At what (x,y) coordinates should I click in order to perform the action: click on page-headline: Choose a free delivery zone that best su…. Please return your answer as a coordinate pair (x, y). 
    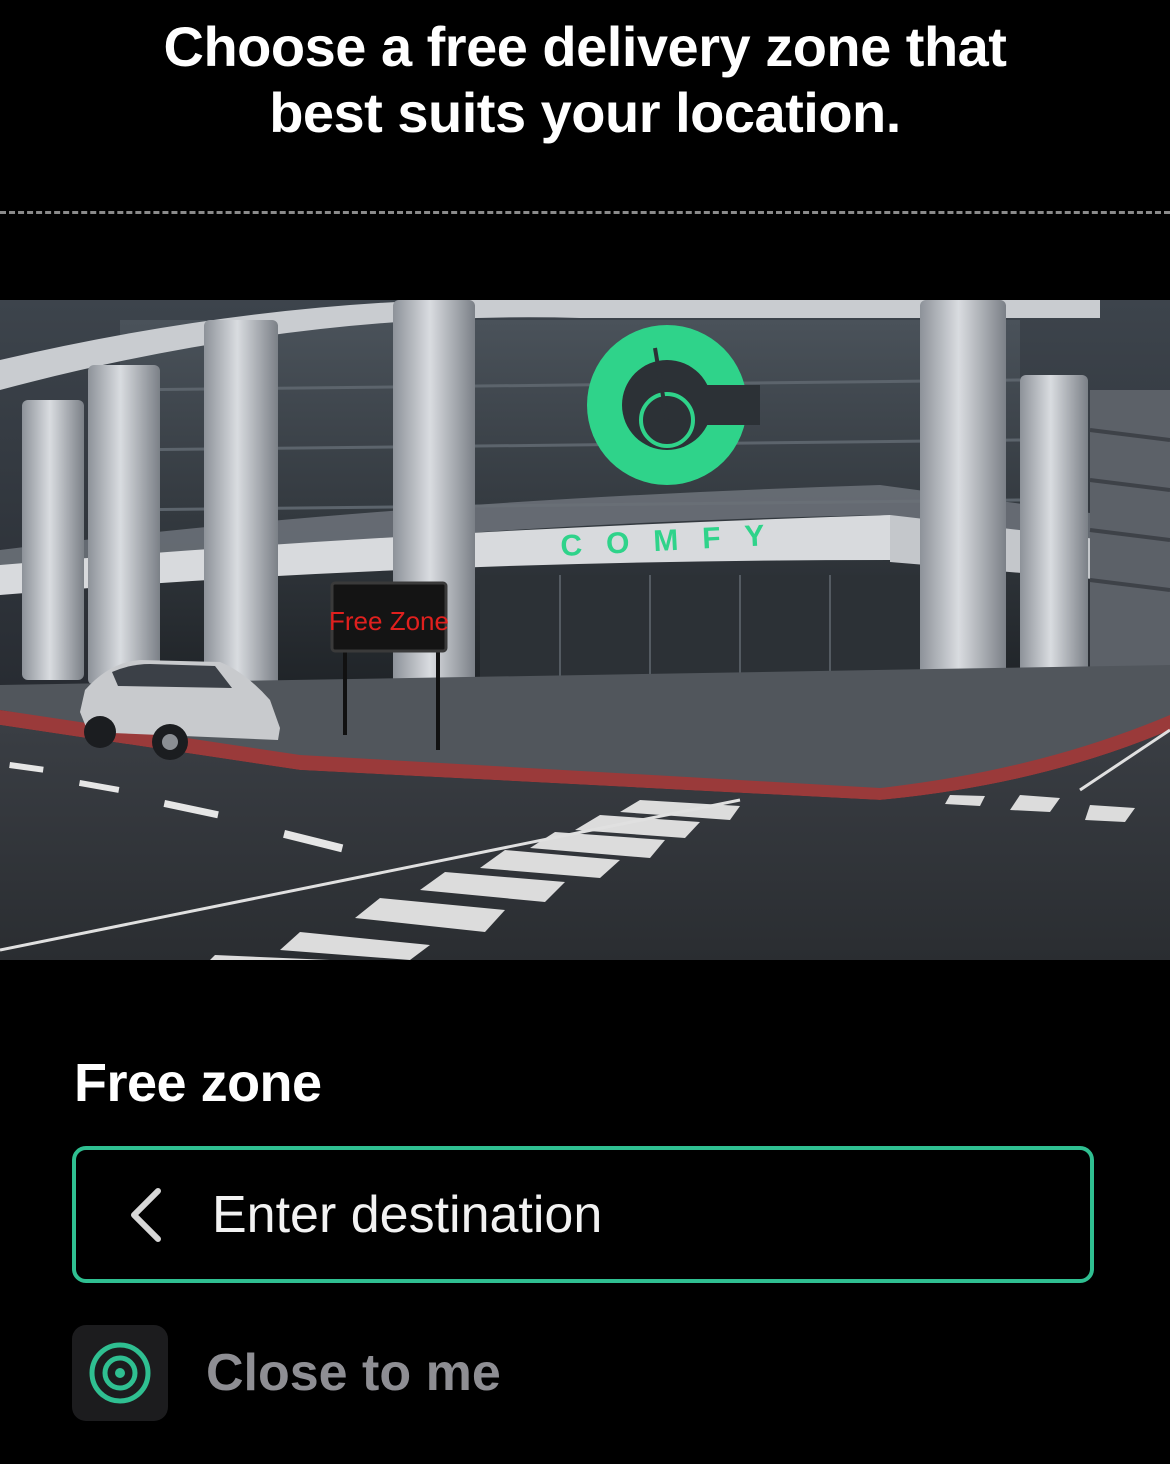
    Looking at the image, I should click on (585, 80).